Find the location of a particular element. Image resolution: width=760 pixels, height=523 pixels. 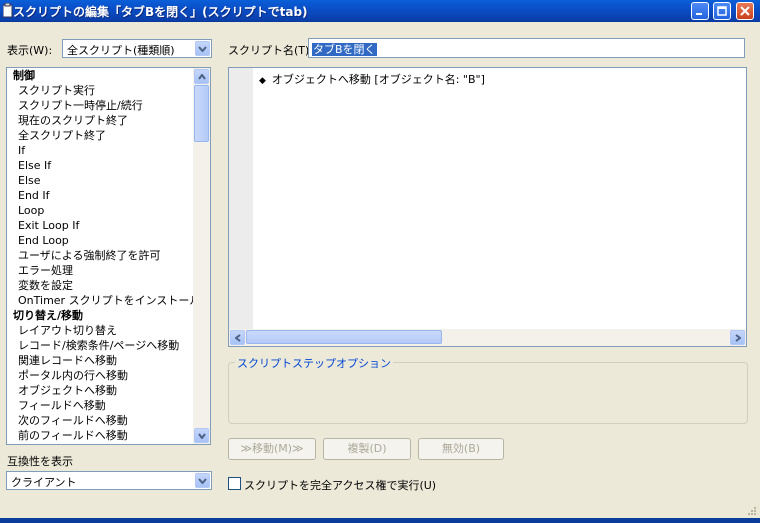

step-options-title: スクリプトステップオプション is located at coordinates (314, 363).